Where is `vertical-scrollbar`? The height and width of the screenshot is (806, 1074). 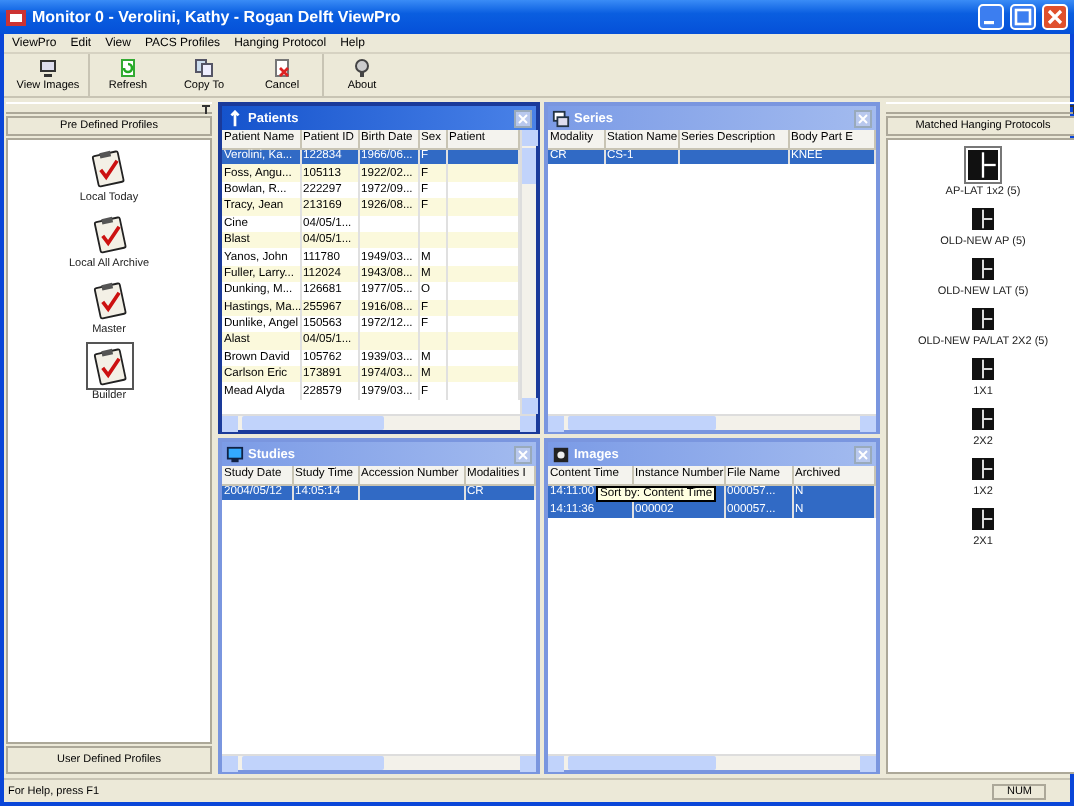 vertical-scrollbar is located at coordinates (528, 272).